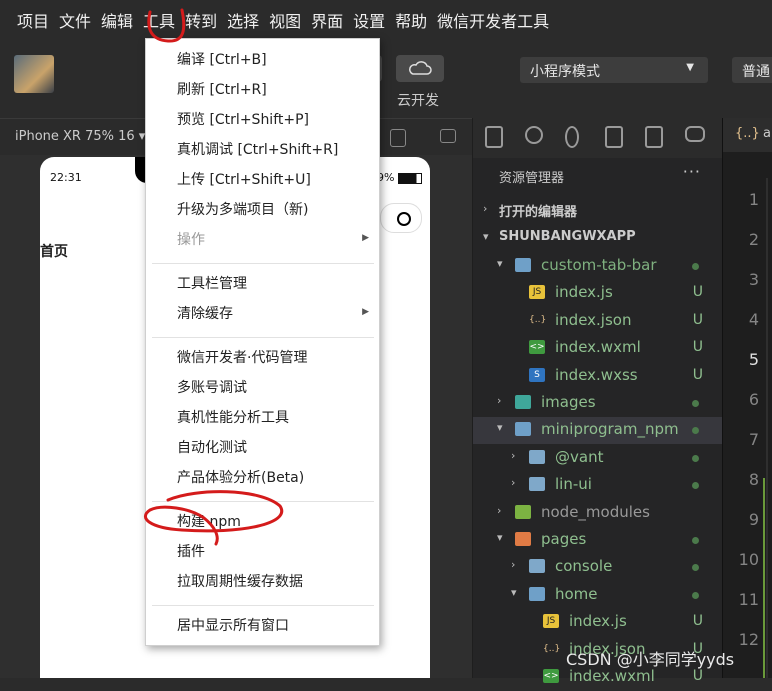 The width and height of the screenshot is (772, 691). I want to click on annotation-circle-build-npm, so click(213, 518).